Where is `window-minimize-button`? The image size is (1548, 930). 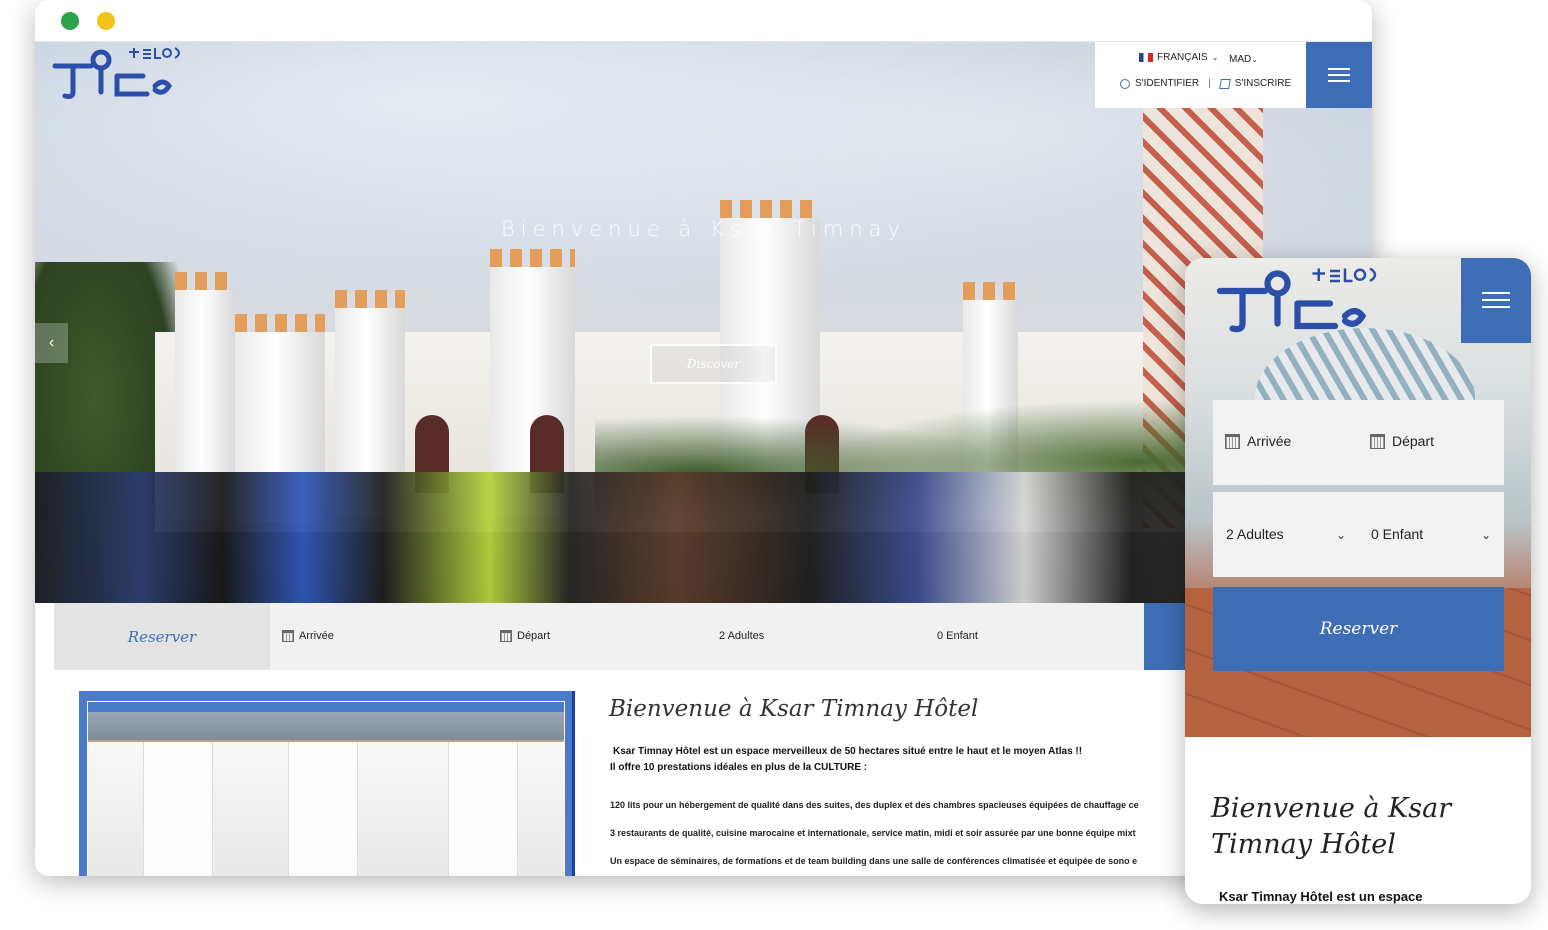
window-minimize-button is located at coordinates (106, 21).